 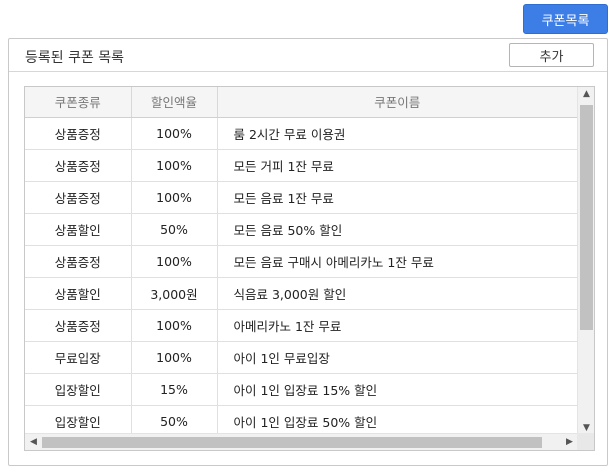 I want to click on scroll-left-icon: ◀, so click(x=33, y=442).